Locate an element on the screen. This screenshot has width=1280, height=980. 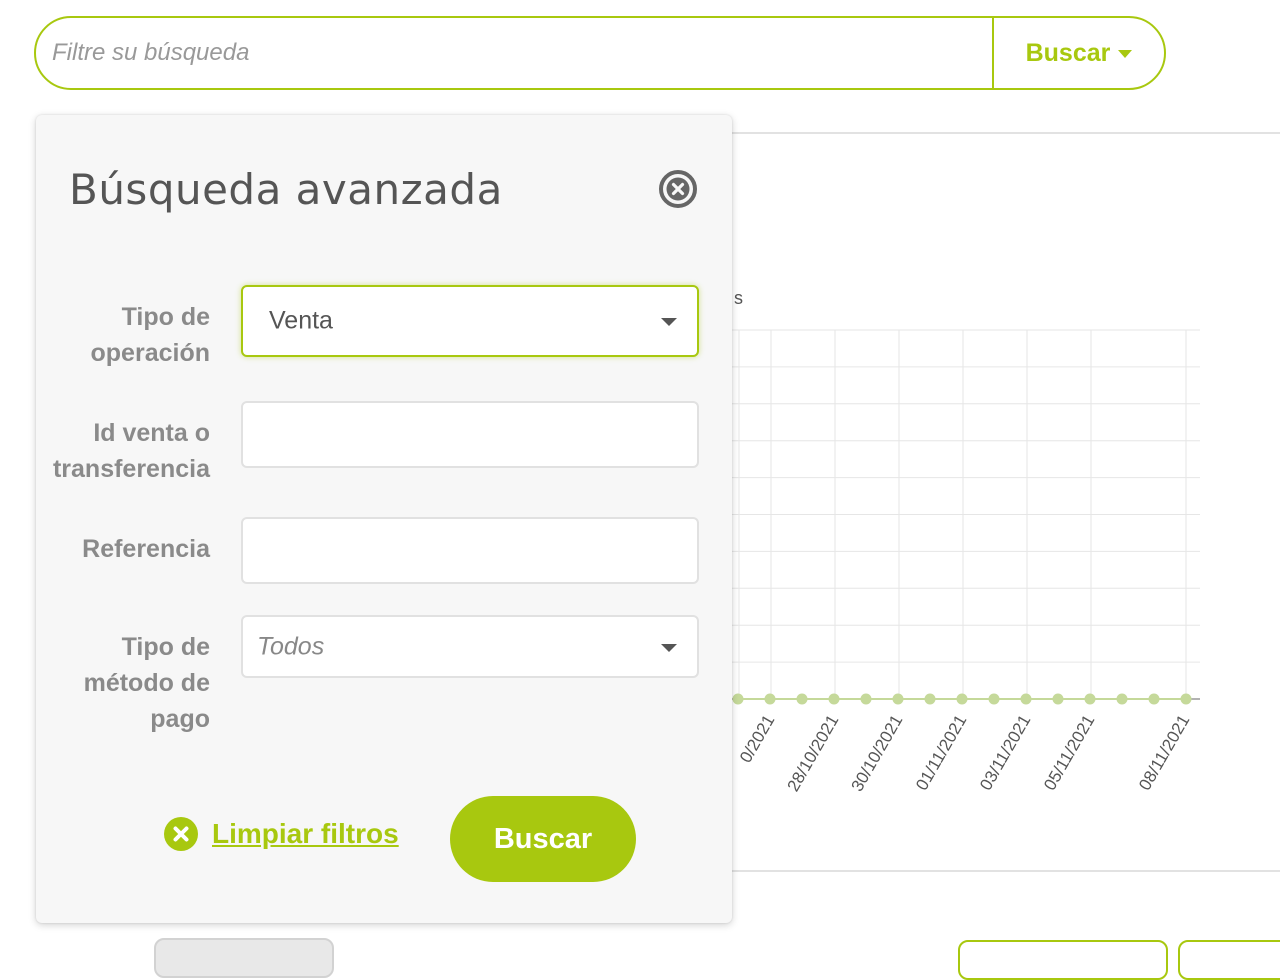
search-submit-button: Buscar is located at coordinates (543, 839).